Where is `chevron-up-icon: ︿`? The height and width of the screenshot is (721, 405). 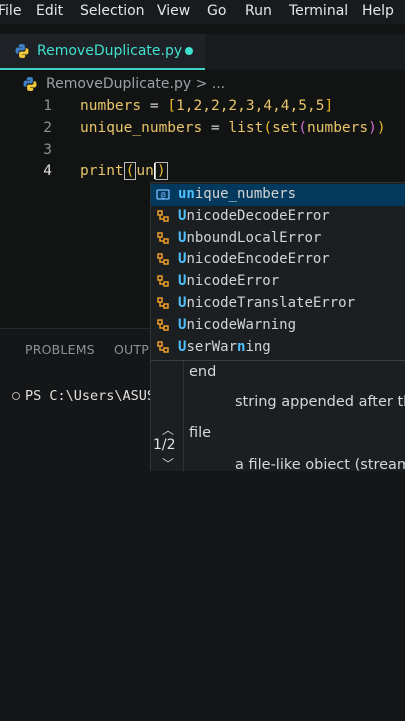 chevron-up-icon: ︿ is located at coordinates (168, 429).